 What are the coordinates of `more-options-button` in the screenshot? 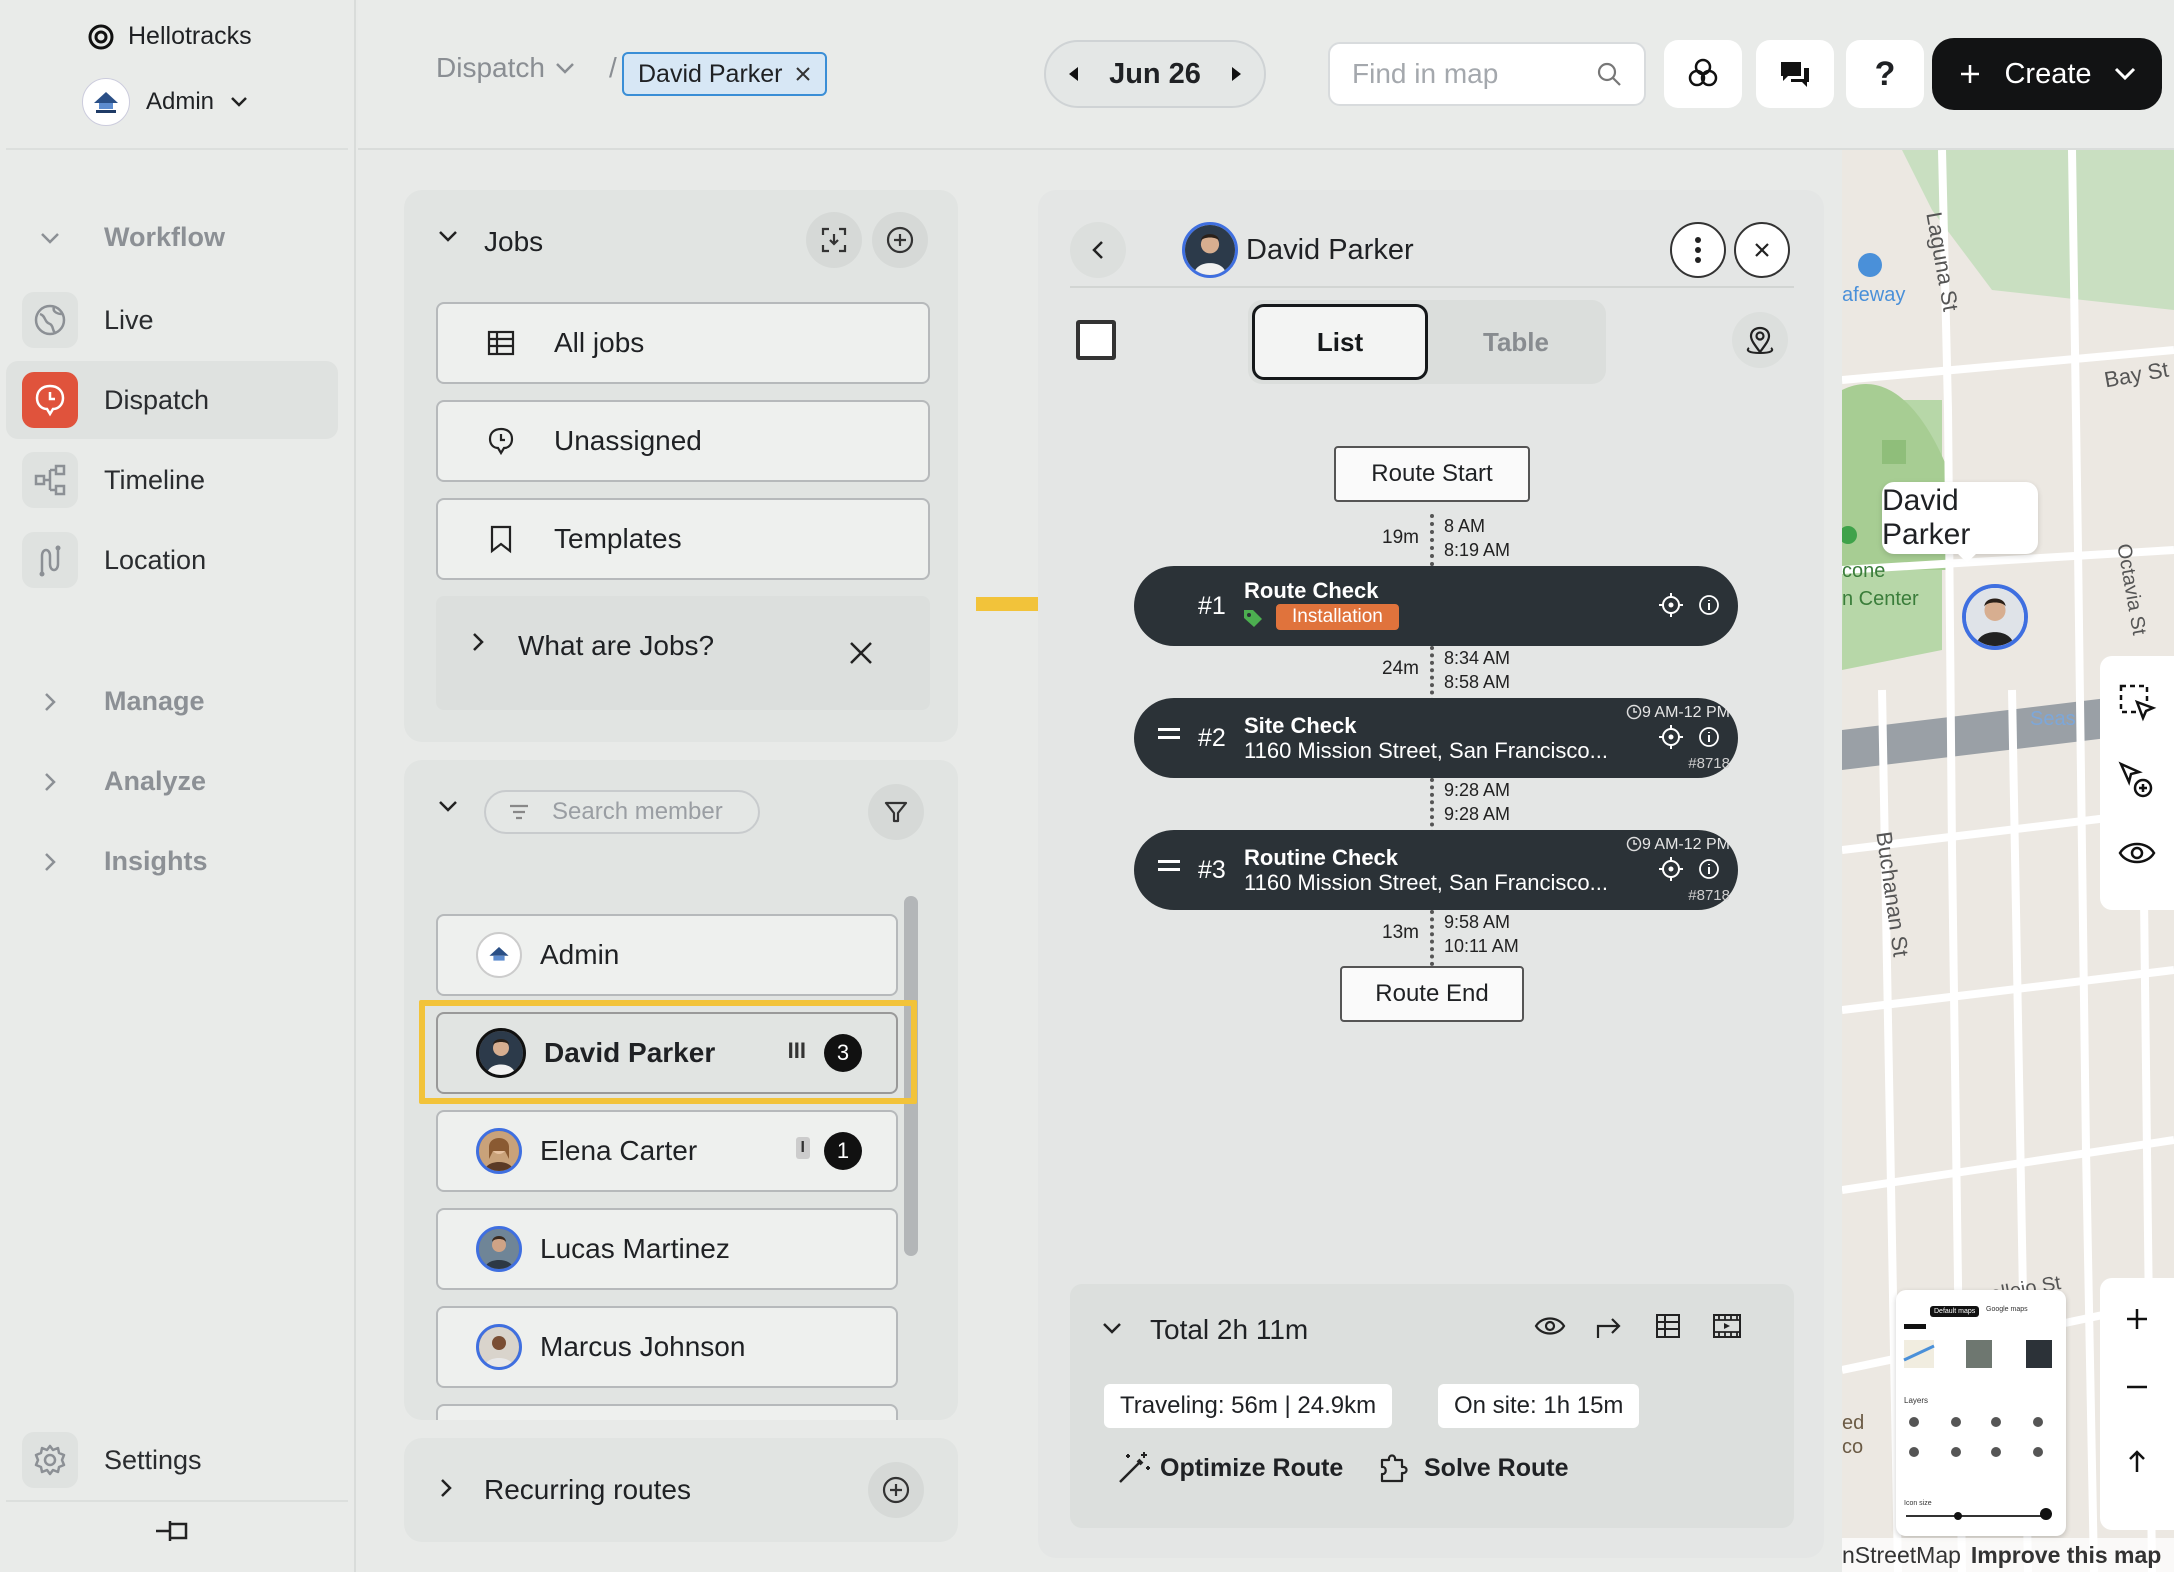 It's located at (1698, 250).